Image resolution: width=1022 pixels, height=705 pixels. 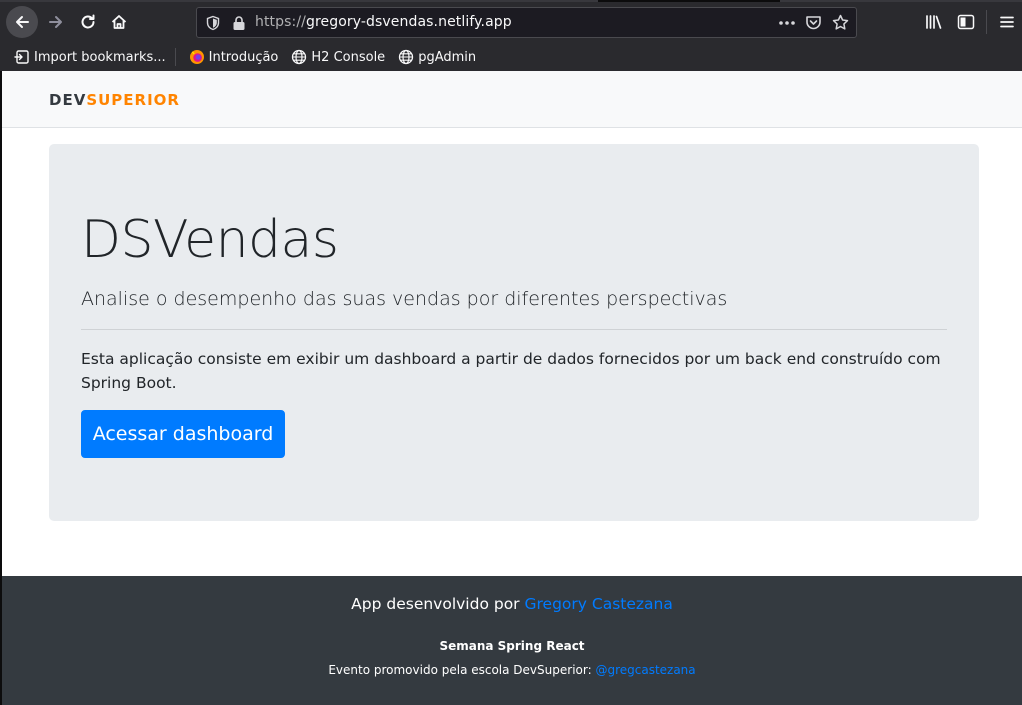 I want to click on bookmark-separator, so click(x=175, y=57).